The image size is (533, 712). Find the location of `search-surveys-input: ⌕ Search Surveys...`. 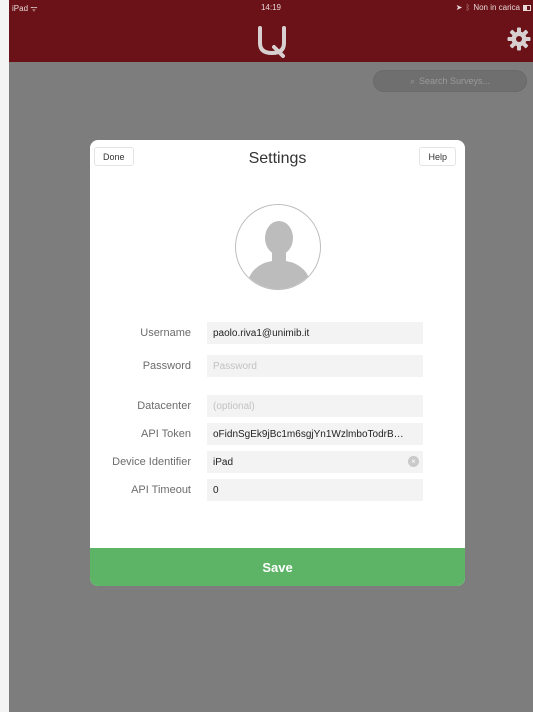

search-surveys-input: ⌕ Search Surveys... is located at coordinates (450, 81).